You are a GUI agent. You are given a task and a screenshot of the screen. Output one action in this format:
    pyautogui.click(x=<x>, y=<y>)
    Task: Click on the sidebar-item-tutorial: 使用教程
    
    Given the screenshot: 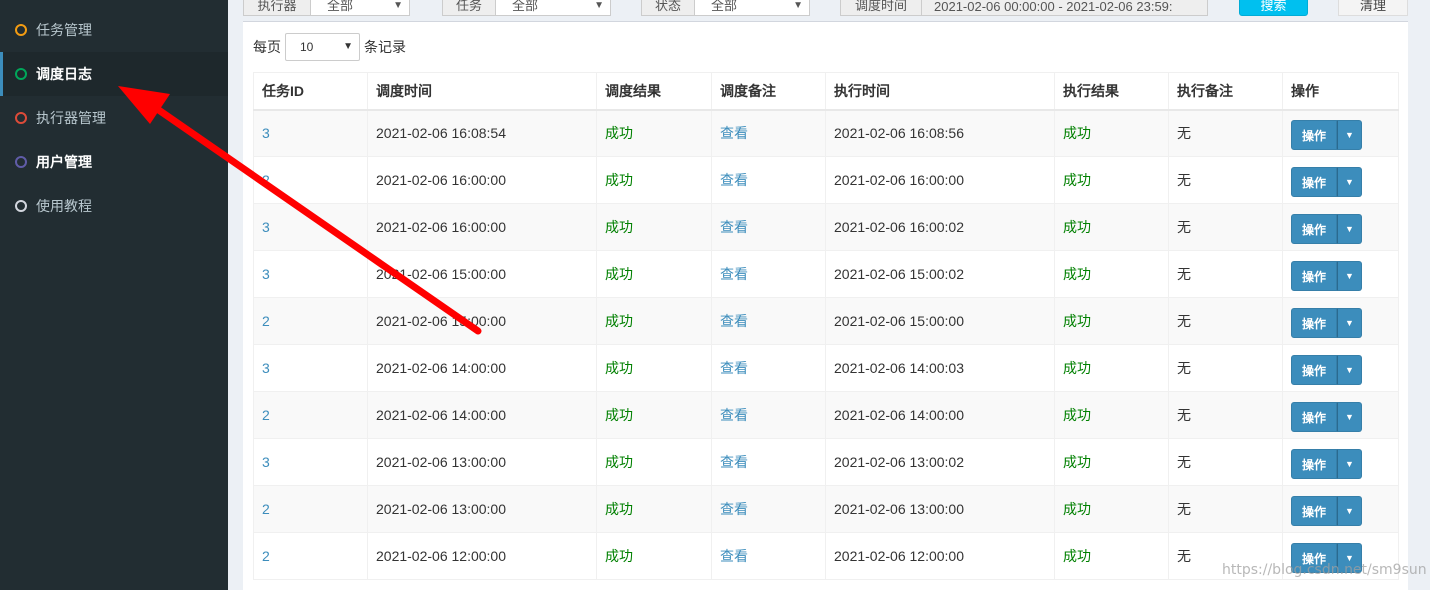 What is the action you would take?
    pyautogui.click(x=114, y=206)
    